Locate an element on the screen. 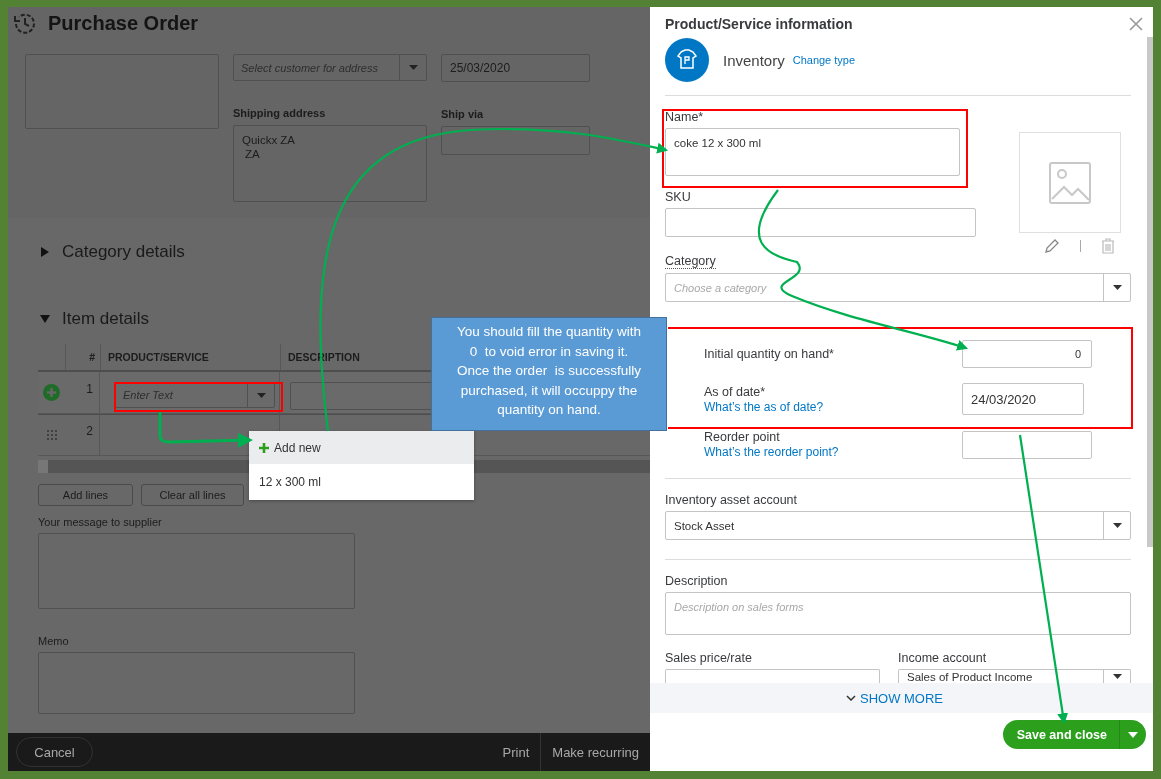 Image resolution: width=1161 pixels, height=779 pixels. page-title: Purchase Order is located at coordinates (123, 23).